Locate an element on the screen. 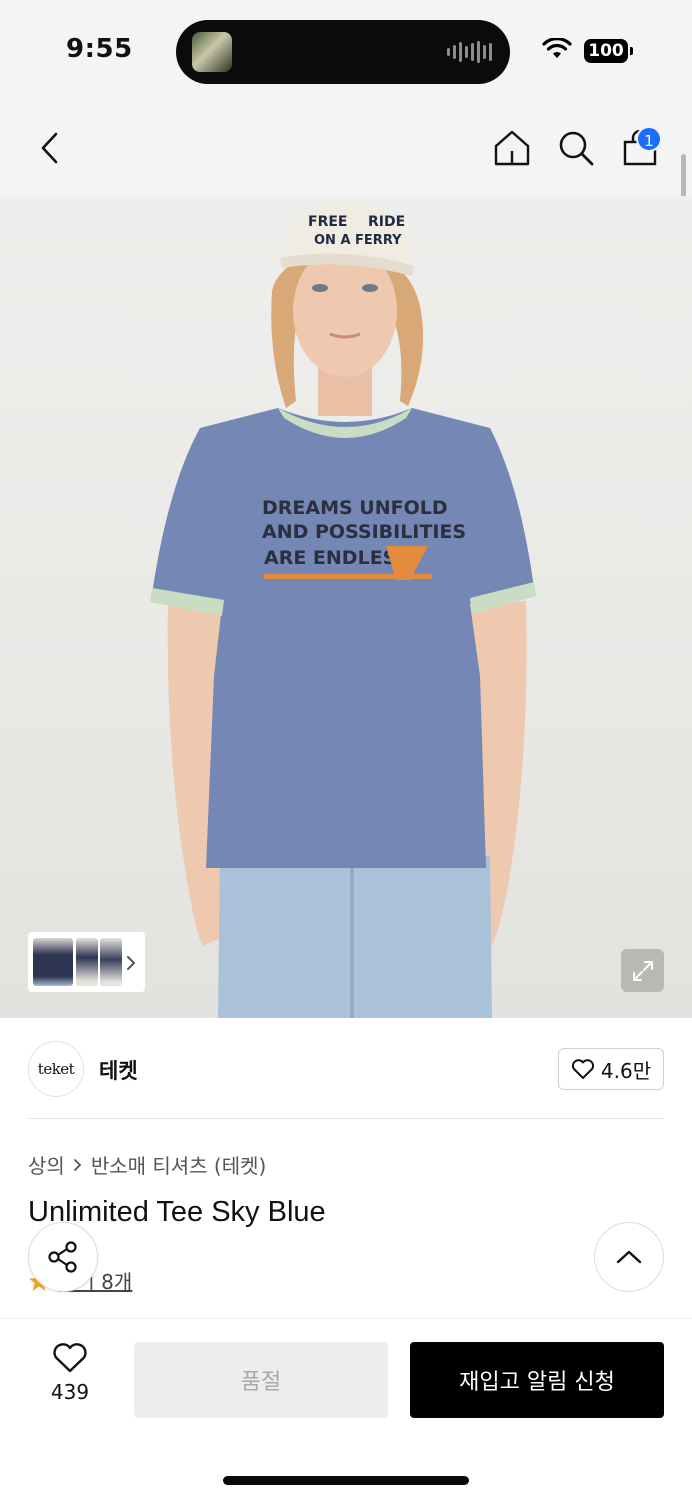  breadcrumb-subcategory: 반소매 티셔츠 (테켓) is located at coordinates (179, 1164).